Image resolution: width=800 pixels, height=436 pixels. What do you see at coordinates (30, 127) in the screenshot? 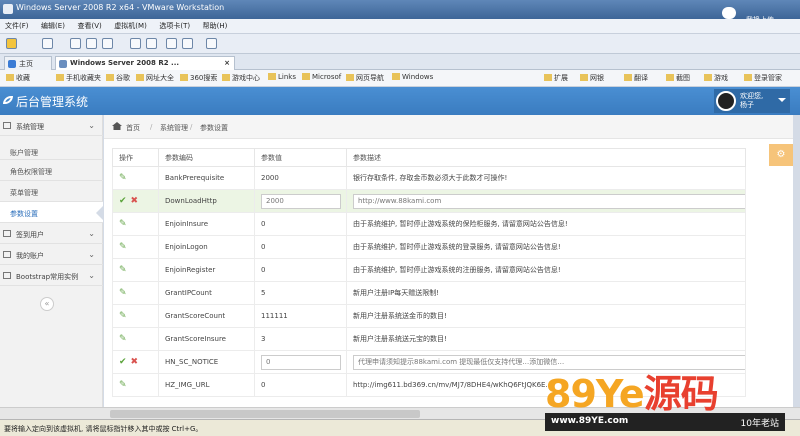
I see `sidebar-item-label: 系统管理` at bounding box center [30, 127].